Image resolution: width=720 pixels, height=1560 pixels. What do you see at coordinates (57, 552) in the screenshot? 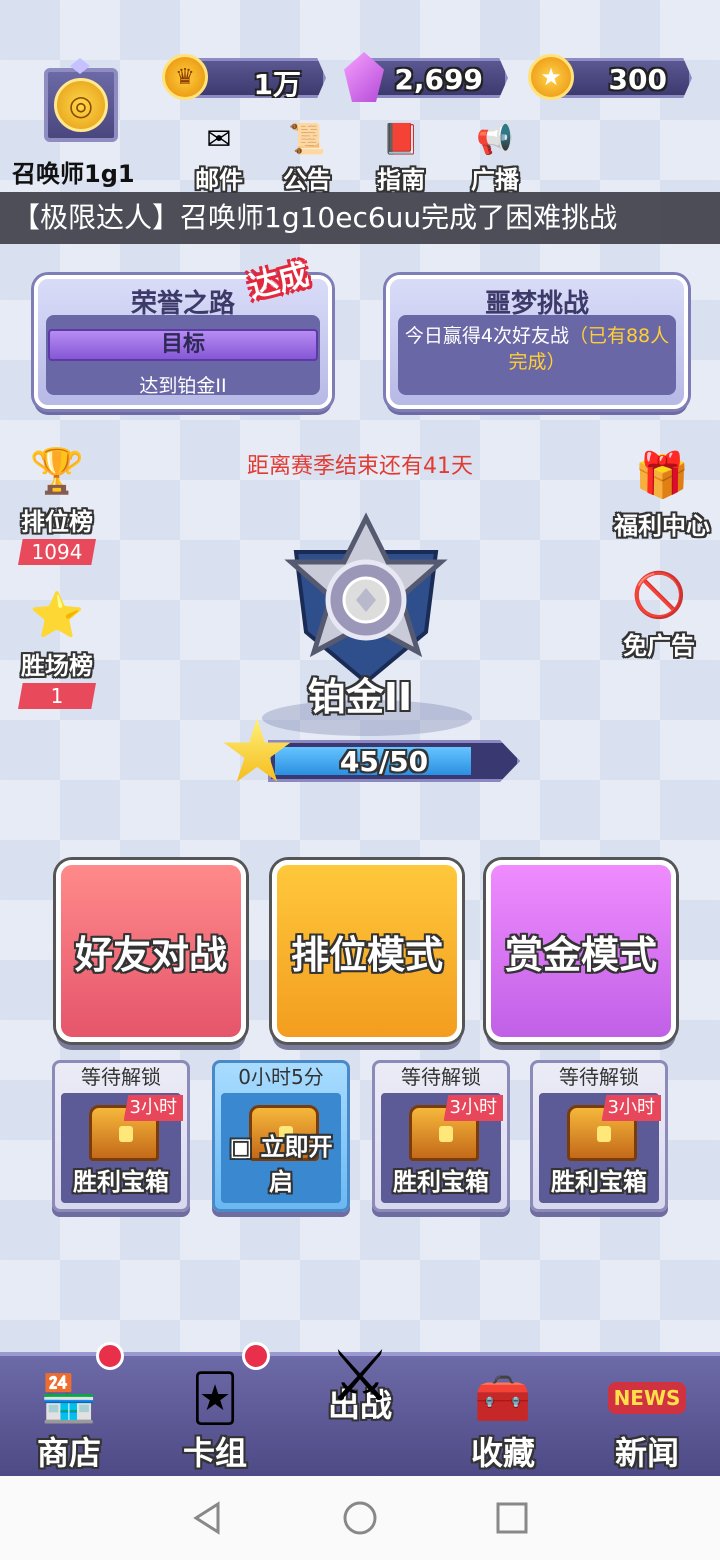
I see `rank-leaderboard-count: 1094` at bounding box center [57, 552].